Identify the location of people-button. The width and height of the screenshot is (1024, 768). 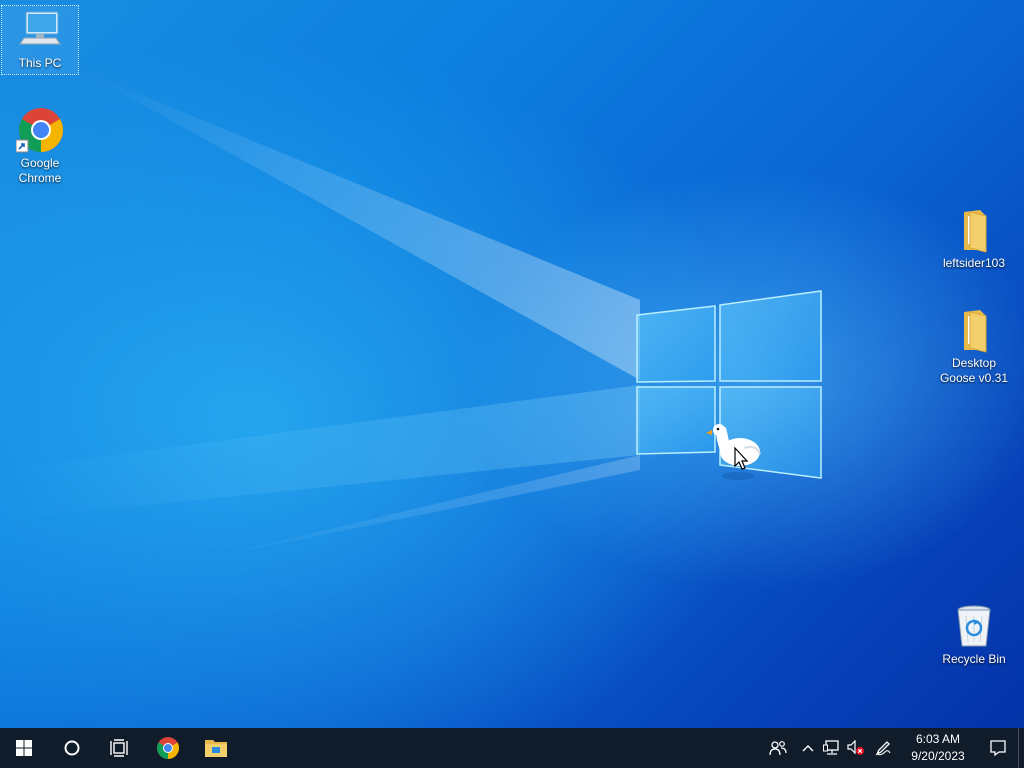
(778, 748).